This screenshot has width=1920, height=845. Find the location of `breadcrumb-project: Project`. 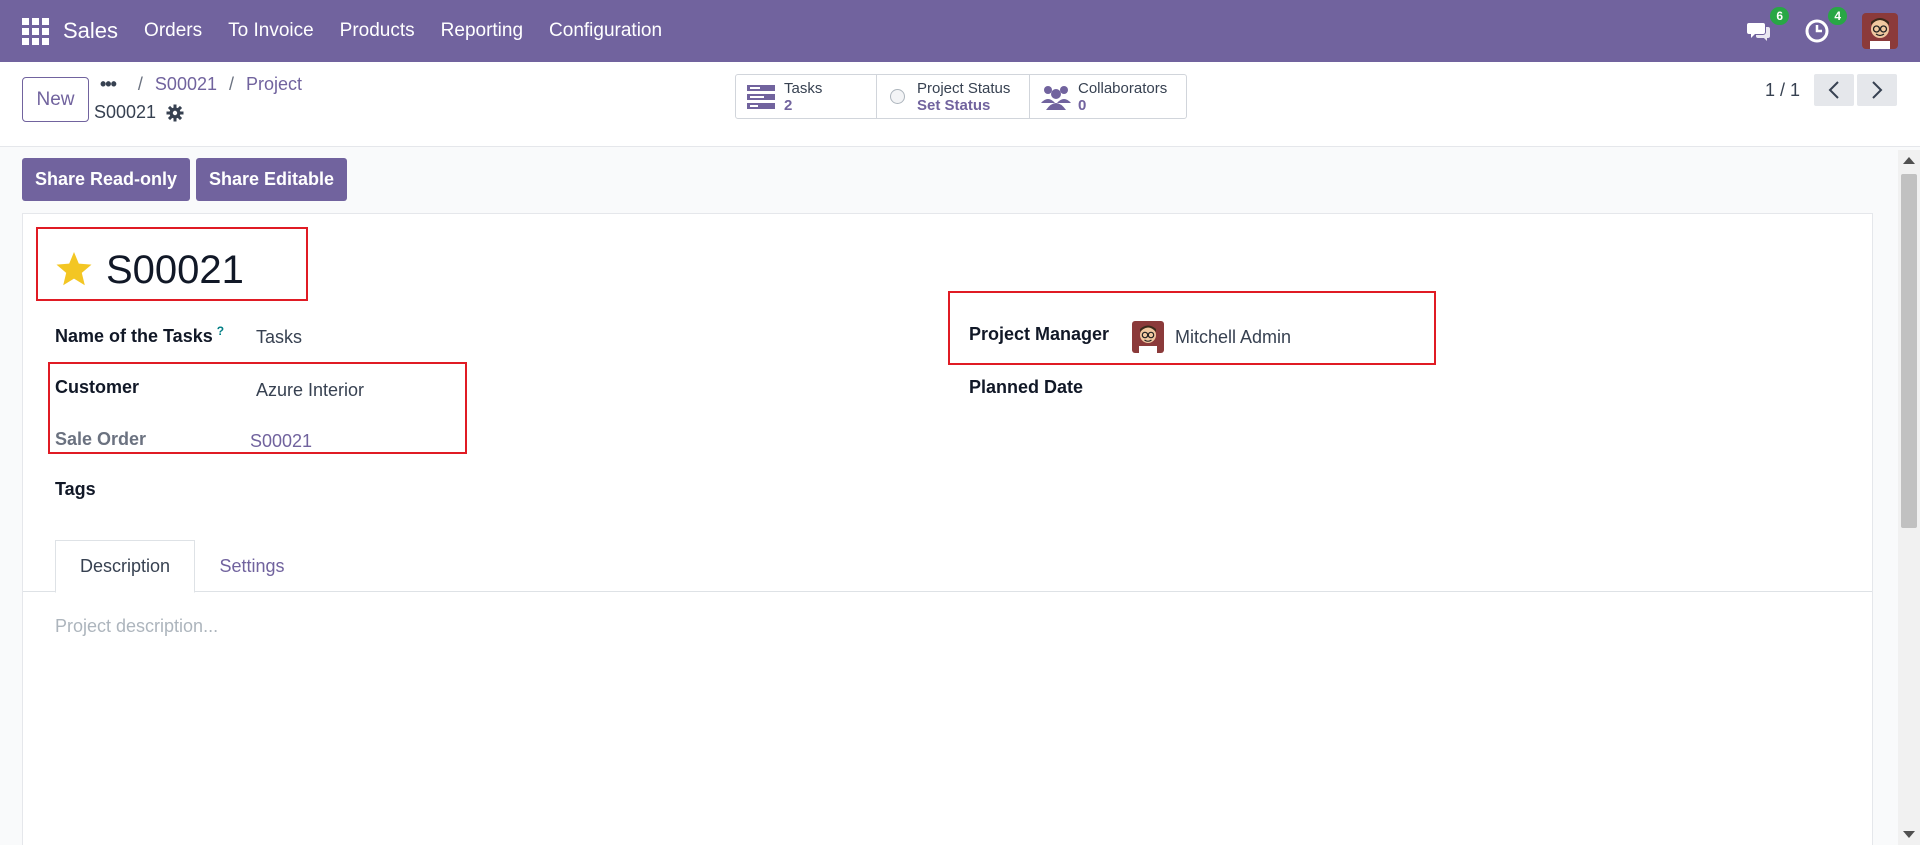

breadcrumb-project: Project is located at coordinates (274, 84).